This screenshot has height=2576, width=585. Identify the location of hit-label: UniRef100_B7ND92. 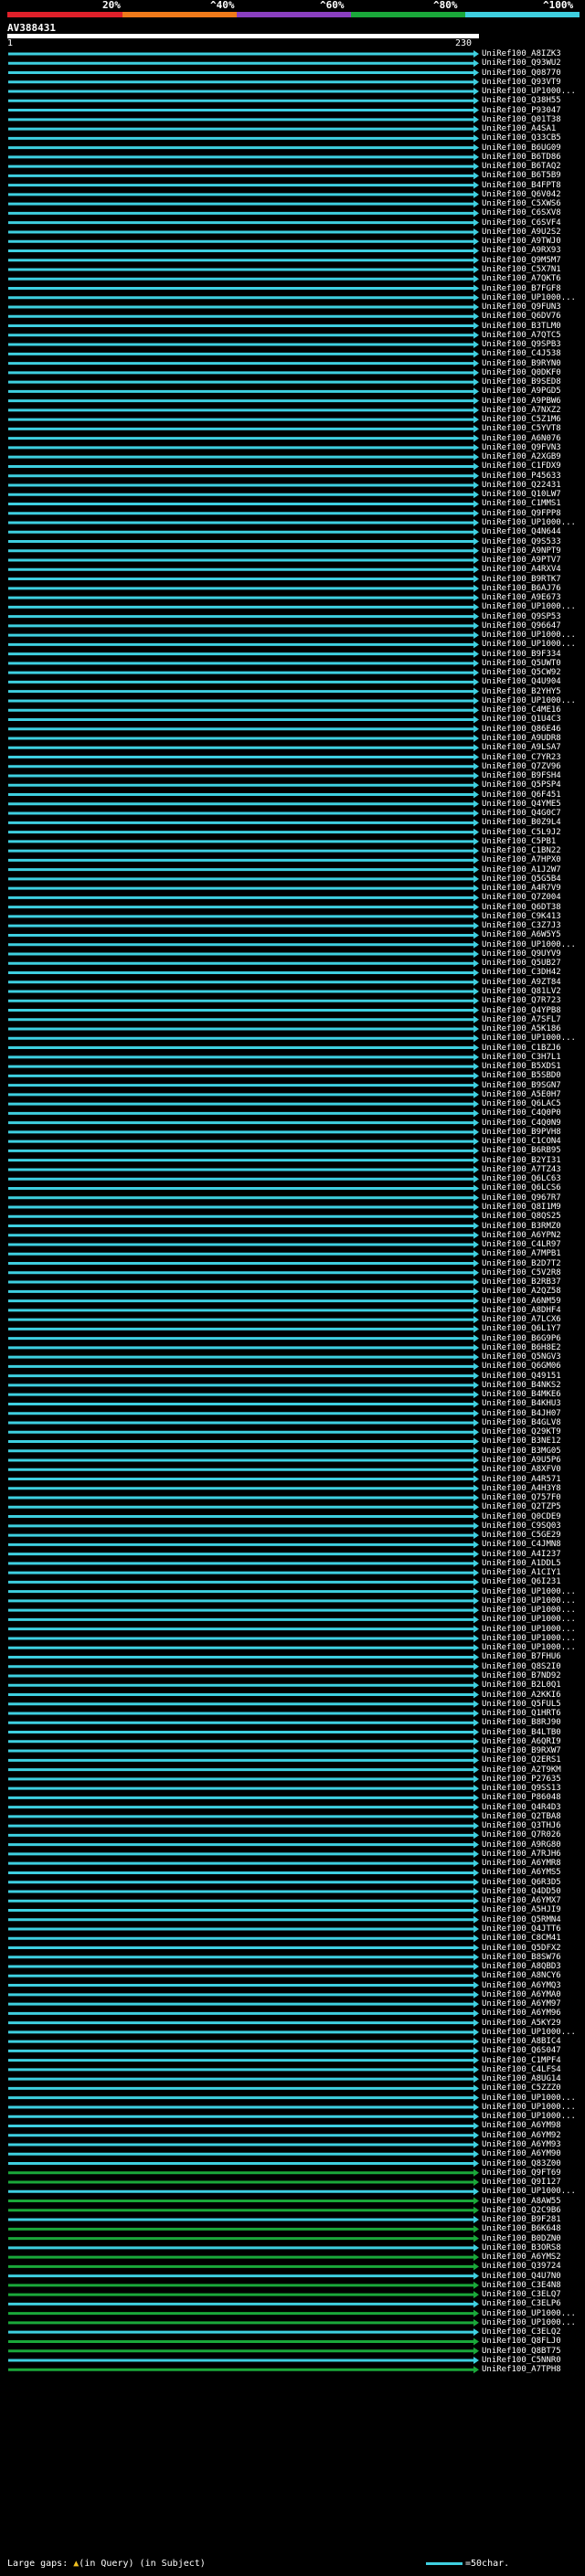
(521, 1675).